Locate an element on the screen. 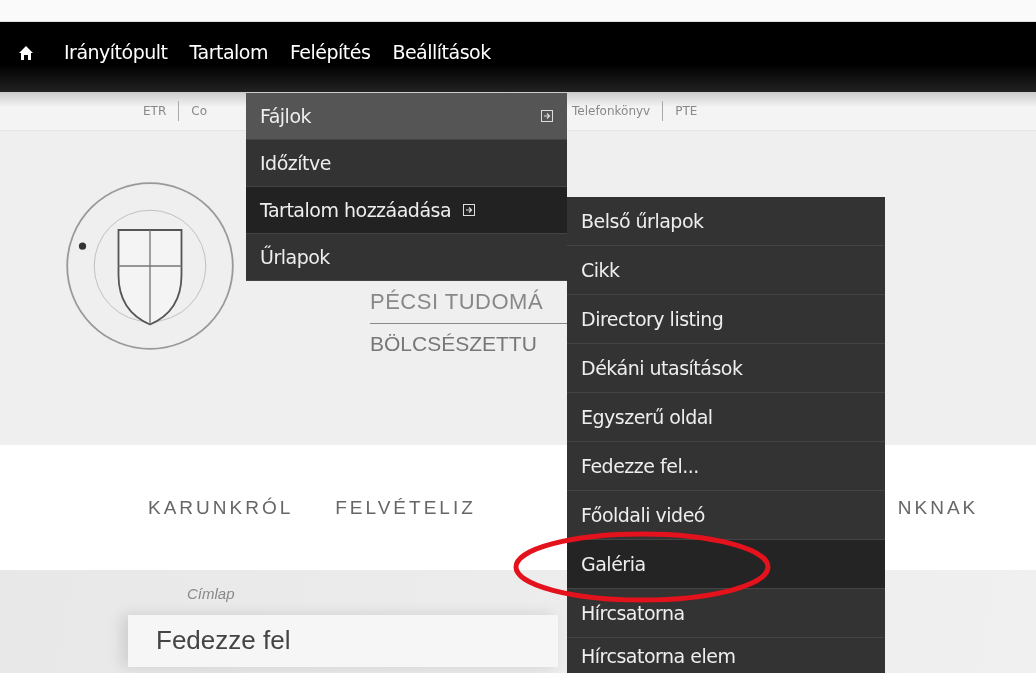 This screenshot has width=1036, height=673. home-icon is located at coordinates (26, 53).